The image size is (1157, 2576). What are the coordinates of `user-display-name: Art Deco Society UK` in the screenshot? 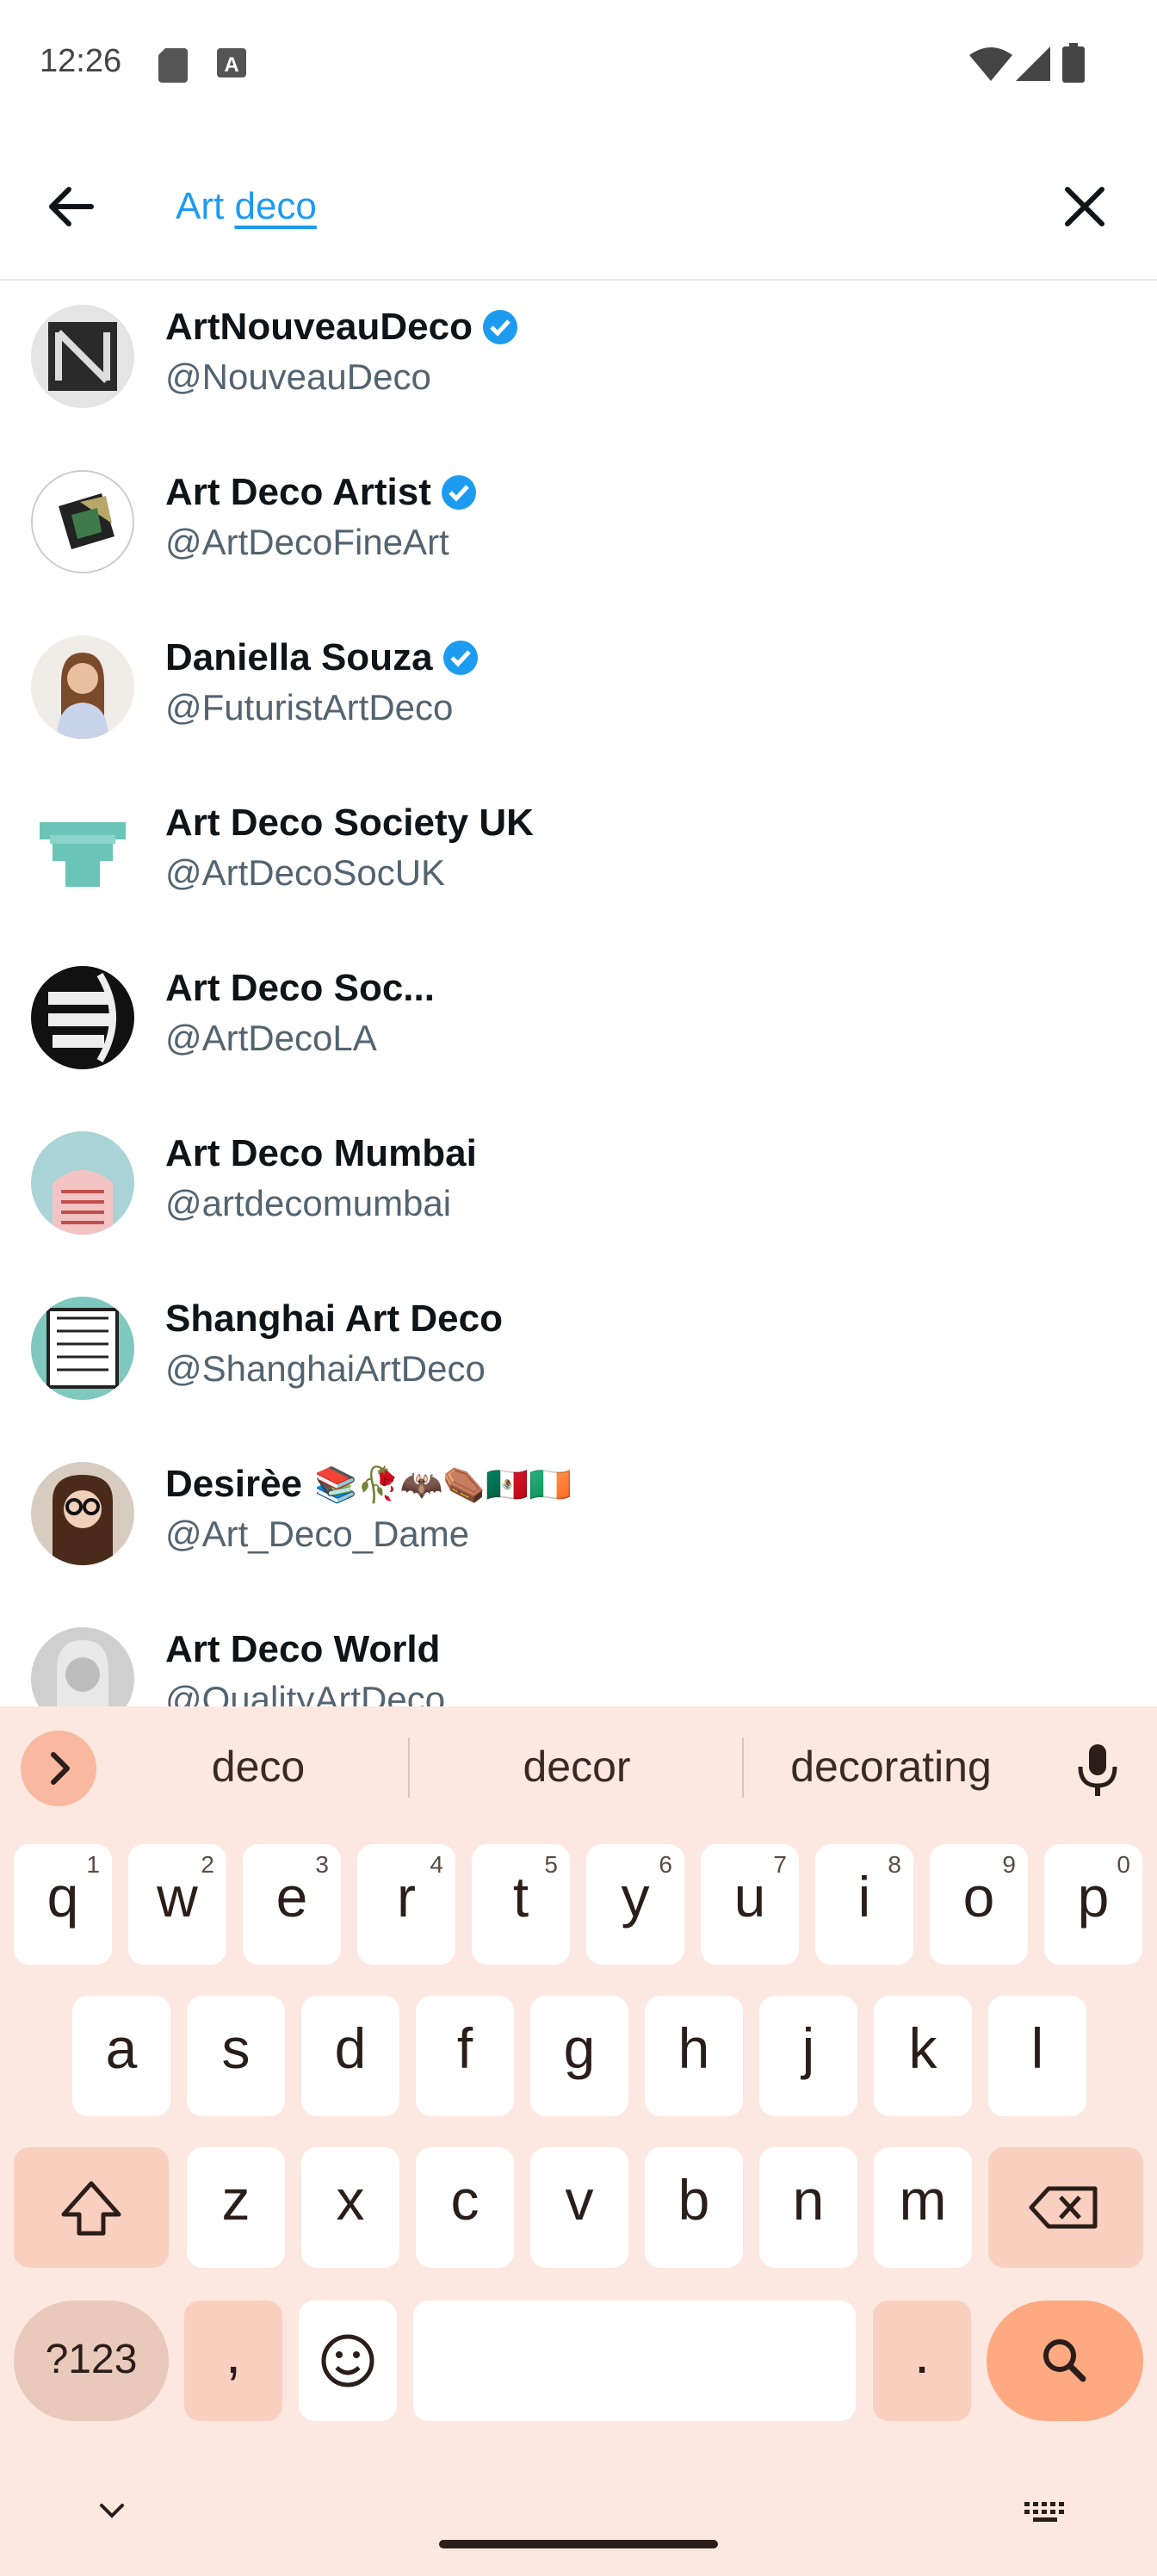 It's located at (350, 823).